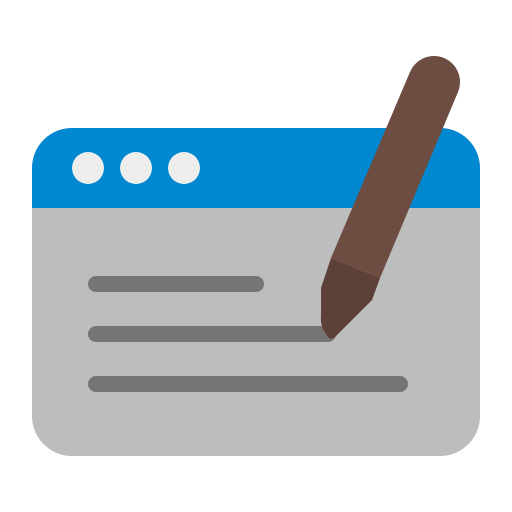  I want to click on window-controls, so click(136, 168).